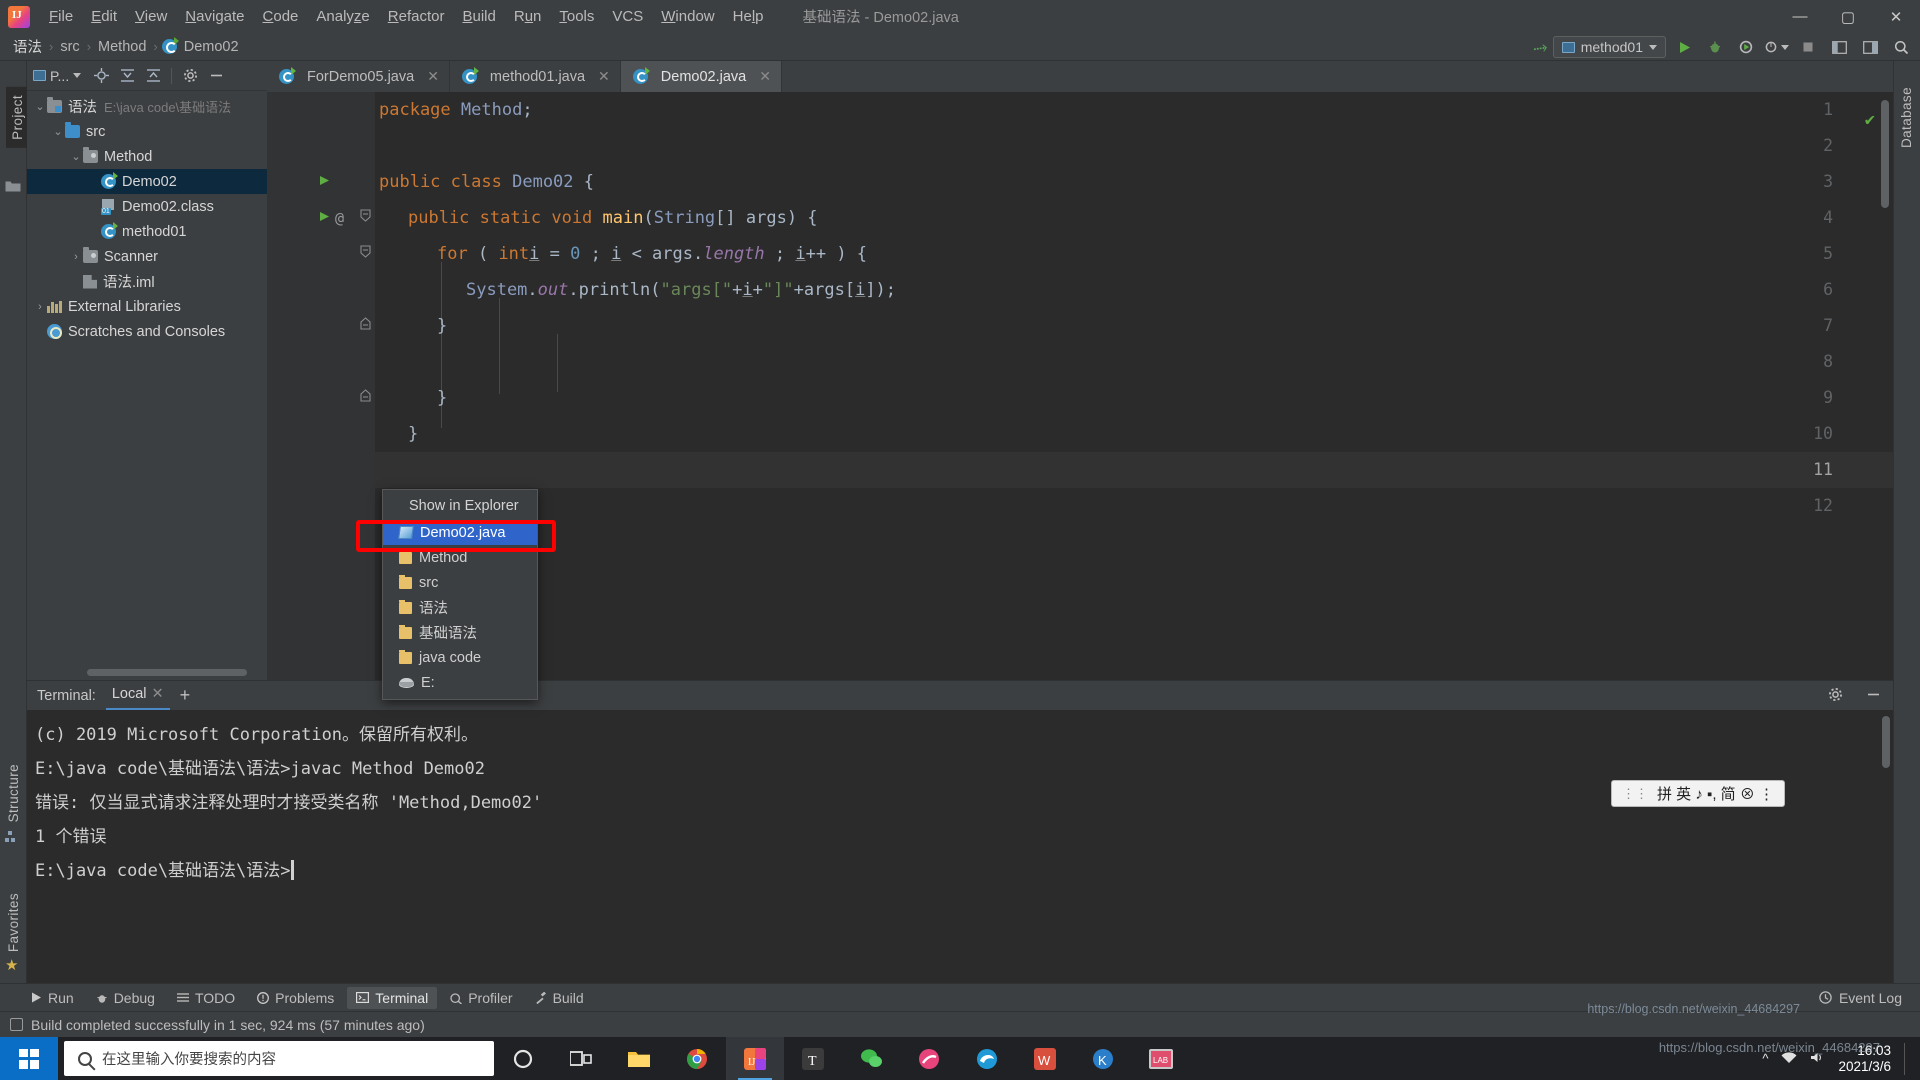 The height and width of the screenshot is (1080, 1920). What do you see at coordinates (339, 218) in the screenshot?
I see `override-gutter-icon: @` at bounding box center [339, 218].